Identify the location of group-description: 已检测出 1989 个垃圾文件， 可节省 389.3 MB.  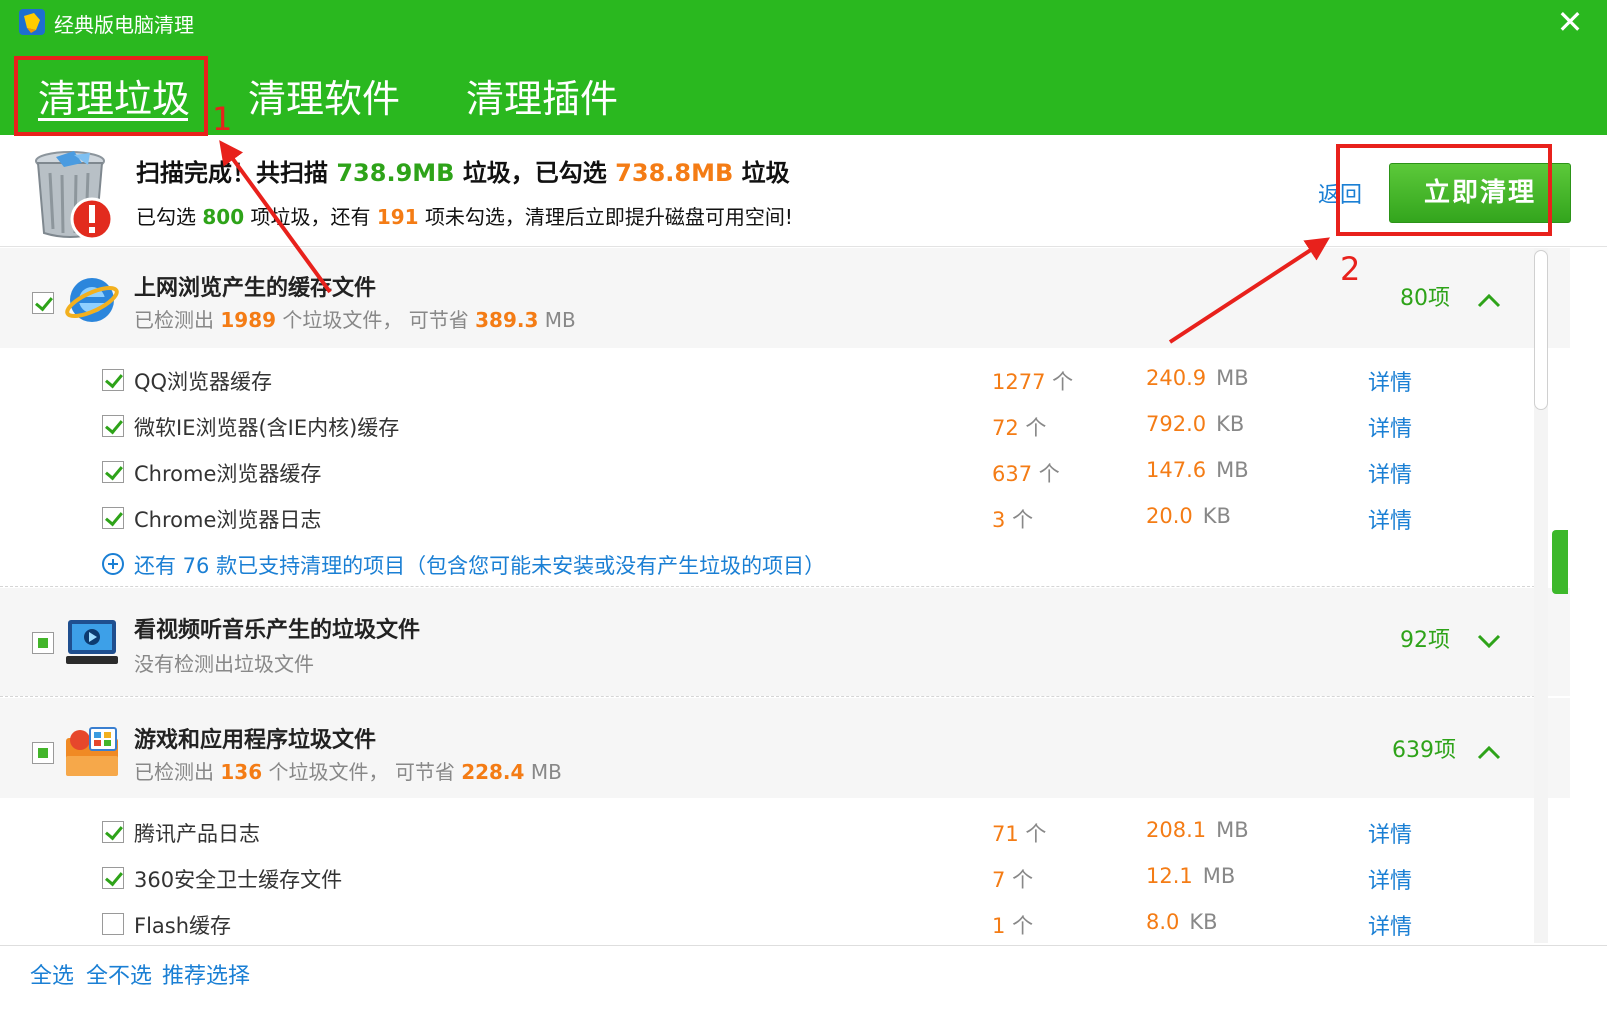
(355, 320).